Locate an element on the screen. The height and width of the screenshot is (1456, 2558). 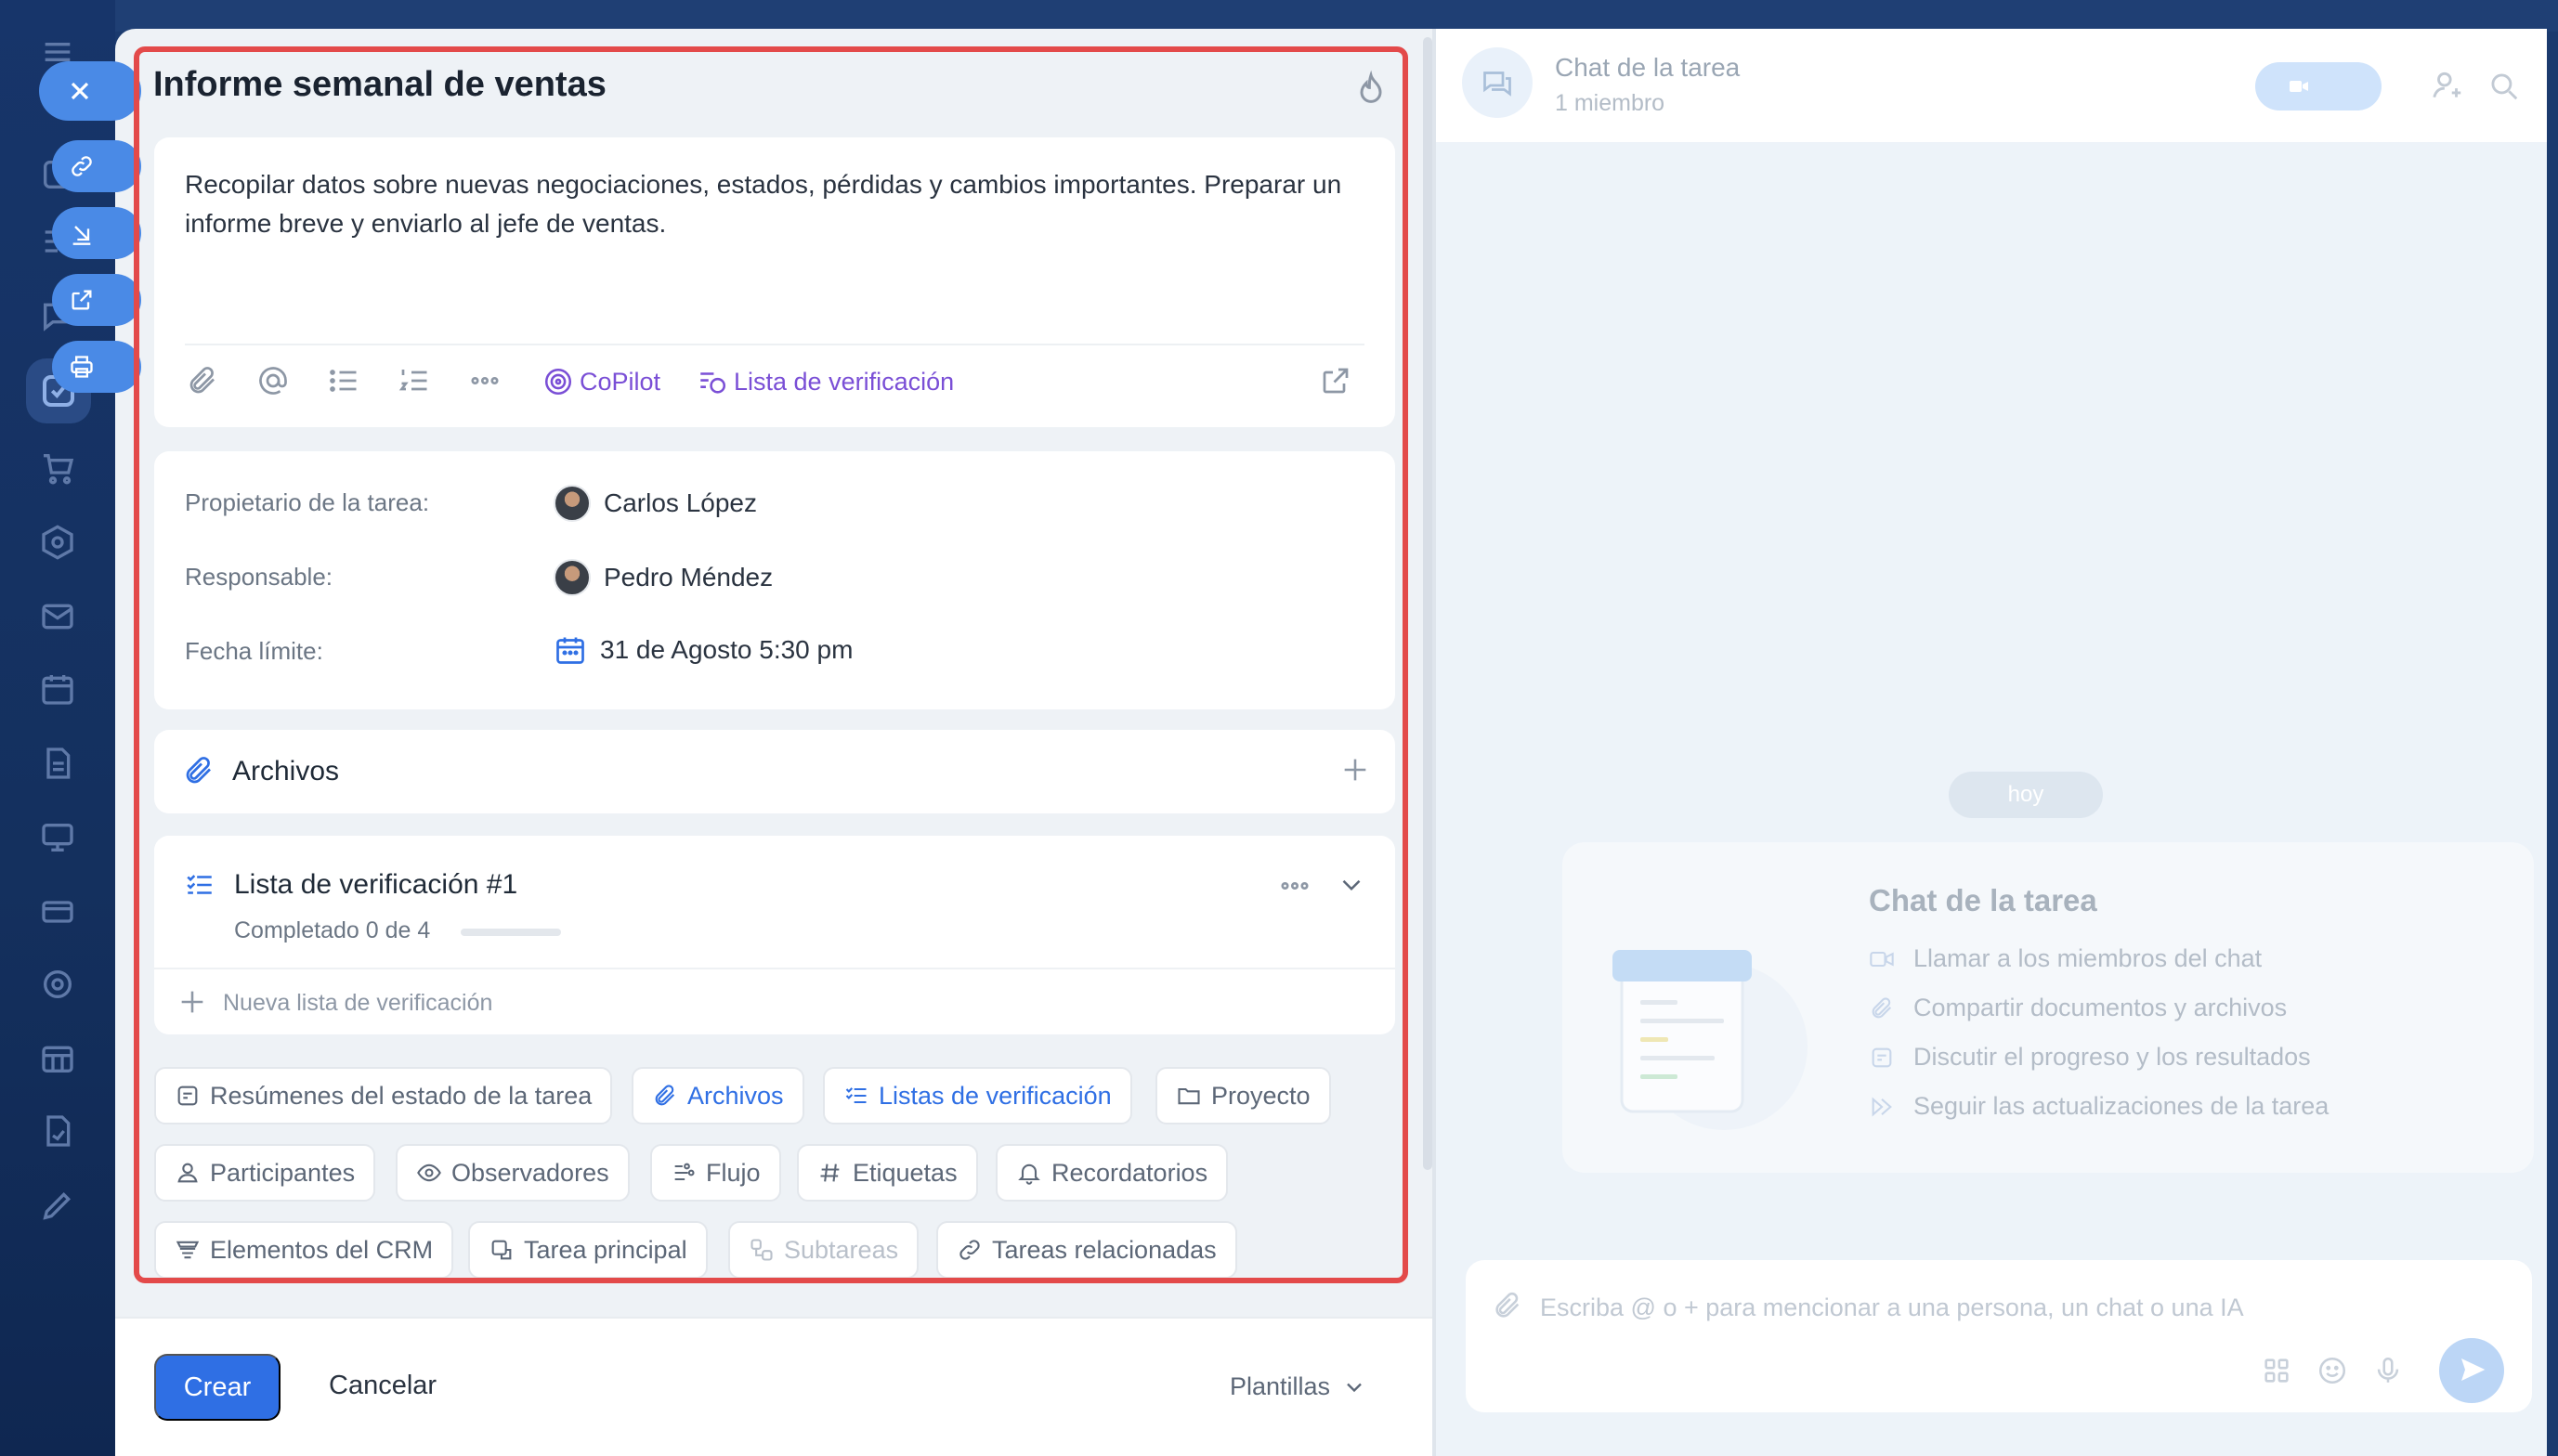
chip-parent-task: Tarea principal is located at coordinates (588, 1250).